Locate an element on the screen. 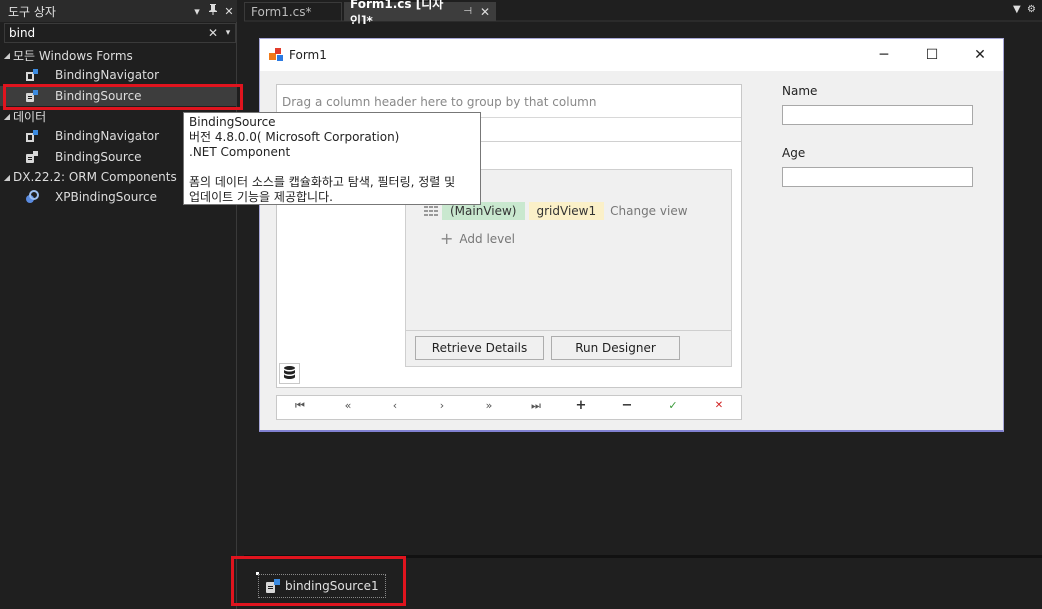 Image resolution: width=1042 pixels, height=609 pixels. add-level-link: + Add level is located at coordinates (477, 238).